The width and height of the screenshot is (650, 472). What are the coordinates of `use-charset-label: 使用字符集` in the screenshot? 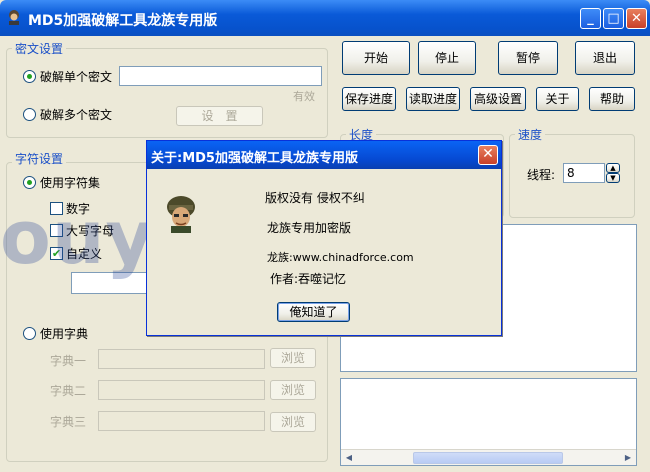 It's located at (70, 183).